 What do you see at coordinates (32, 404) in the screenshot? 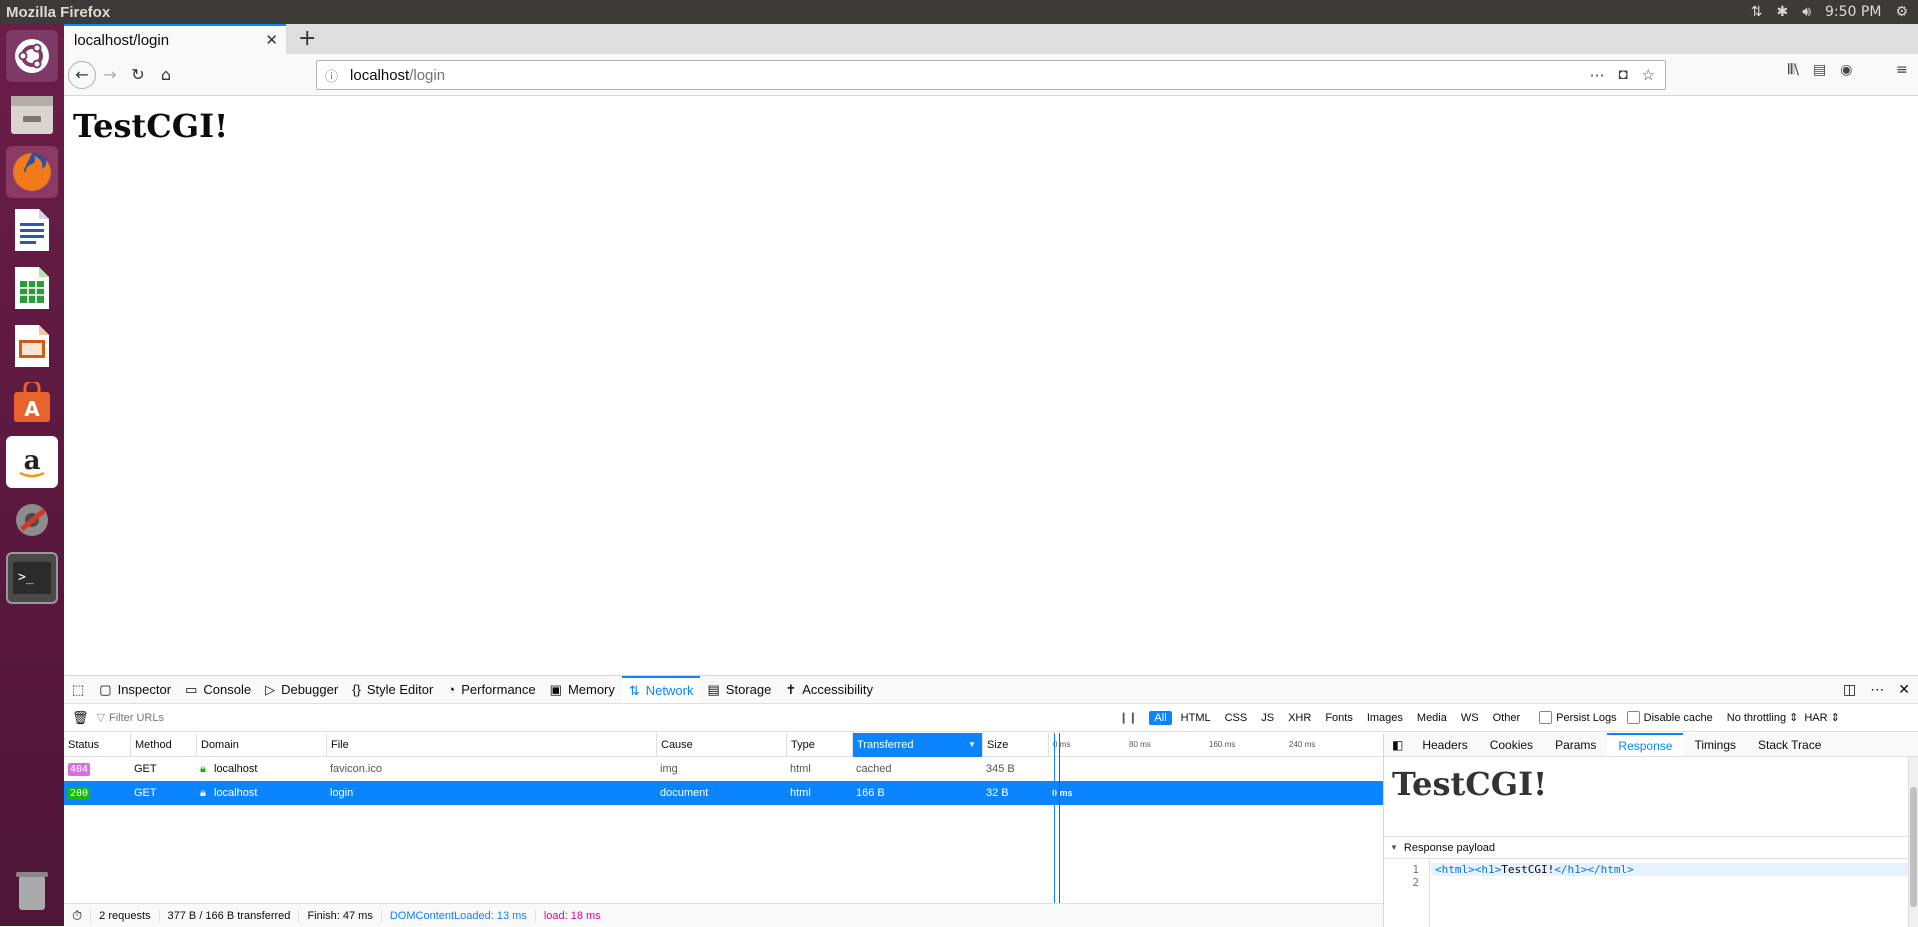
I see `software-center-icon: A` at bounding box center [32, 404].